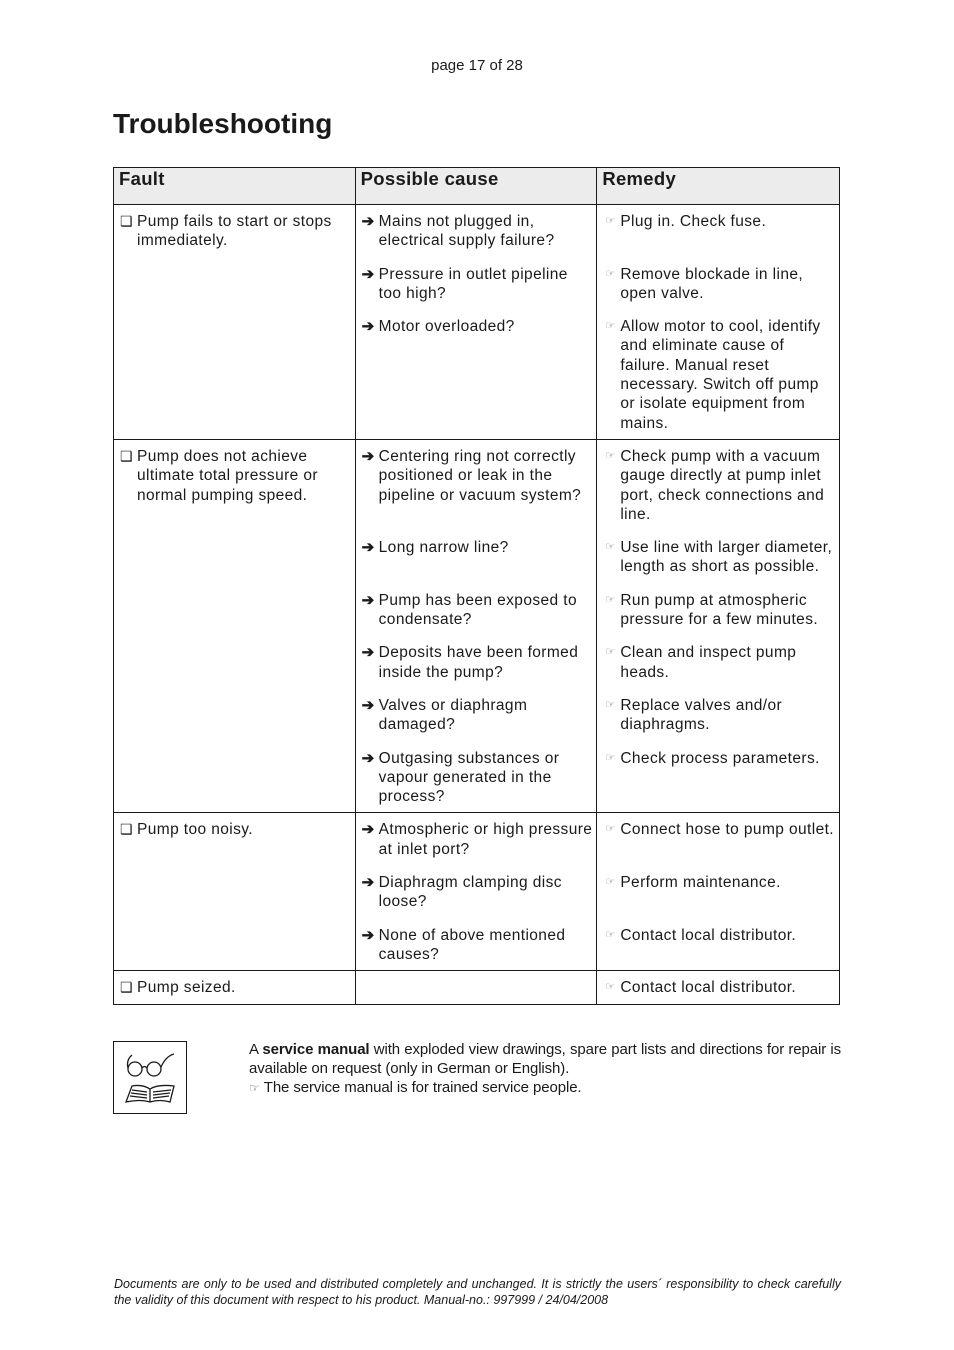 The width and height of the screenshot is (954, 1350). Describe the element at coordinates (446, 327) in the screenshot. I see `cause-text: Motor overloaded?` at that location.